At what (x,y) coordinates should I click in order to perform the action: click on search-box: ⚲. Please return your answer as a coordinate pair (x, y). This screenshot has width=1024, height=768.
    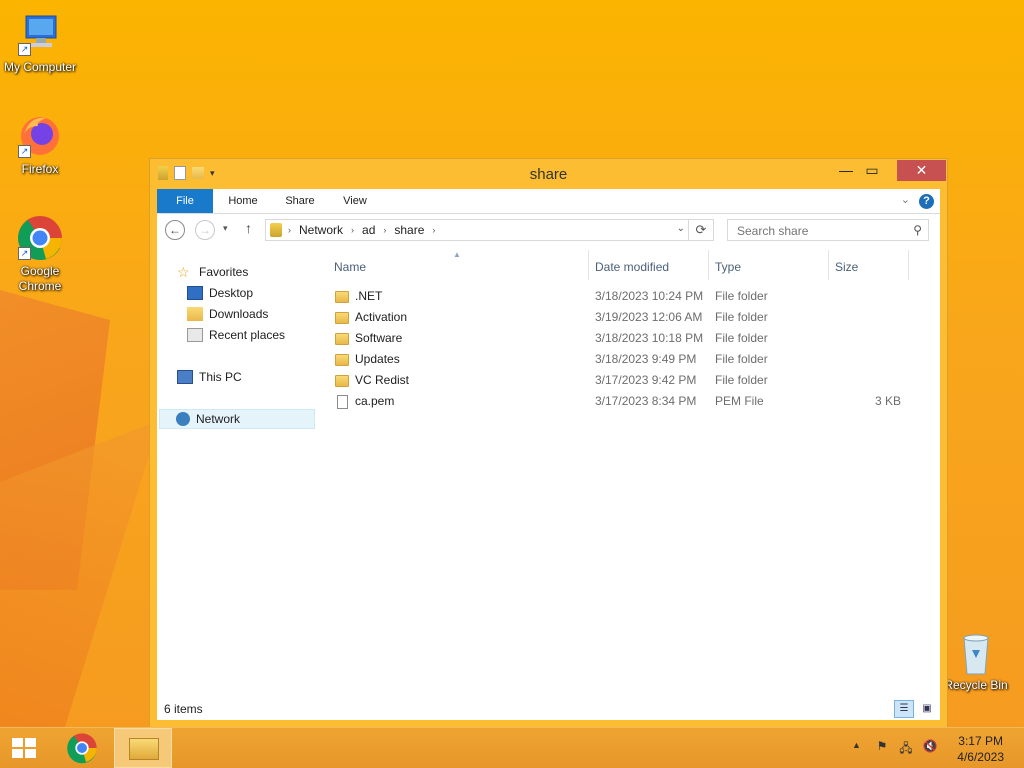
    Looking at the image, I should click on (828, 230).